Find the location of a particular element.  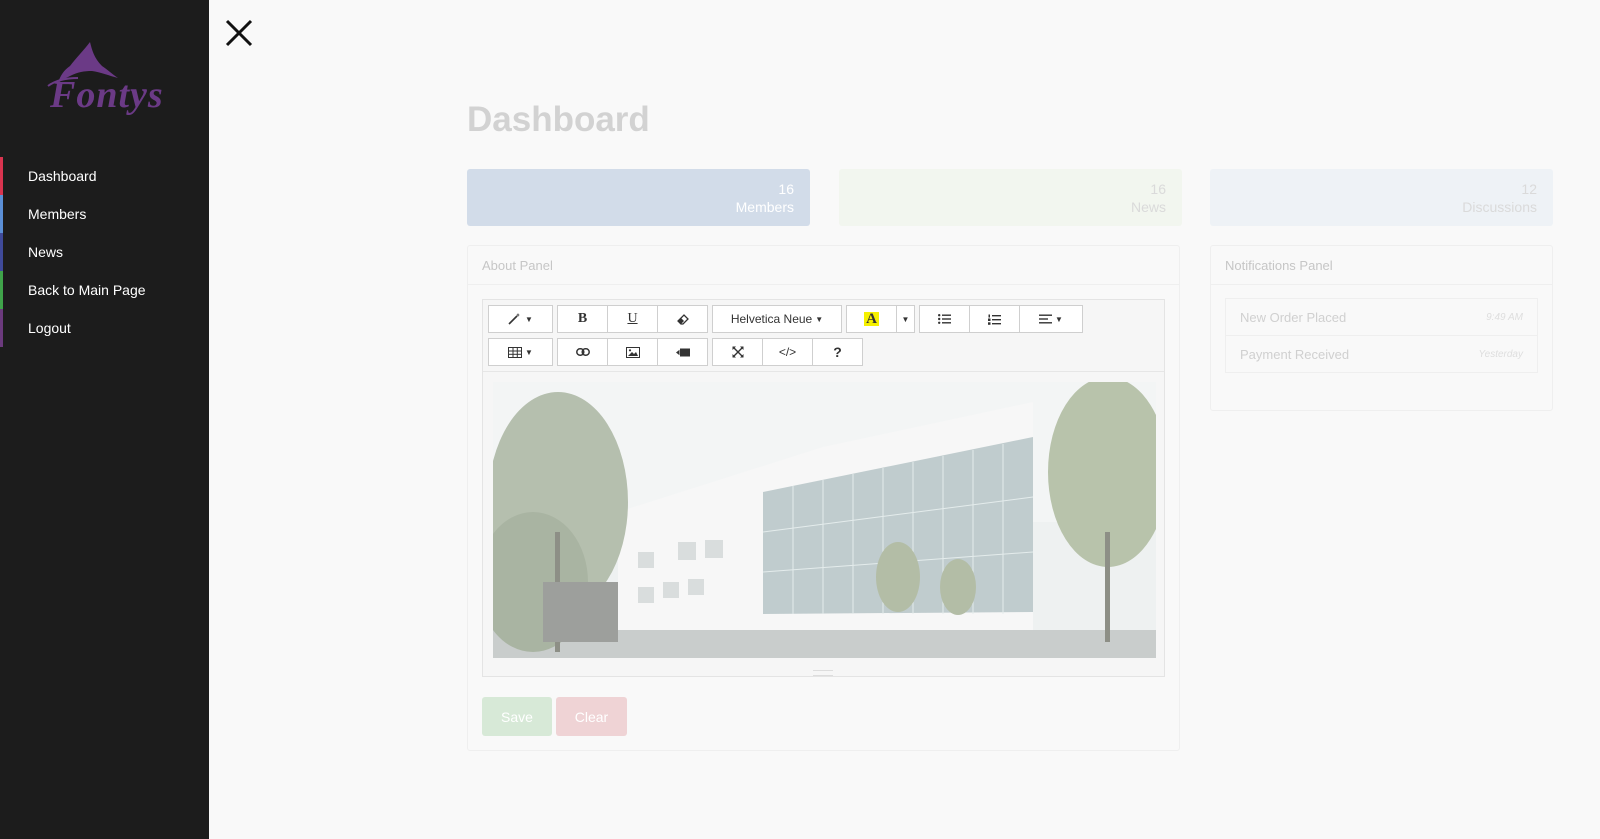

font-family-value: Helvetica Neue is located at coordinates (771, 319).